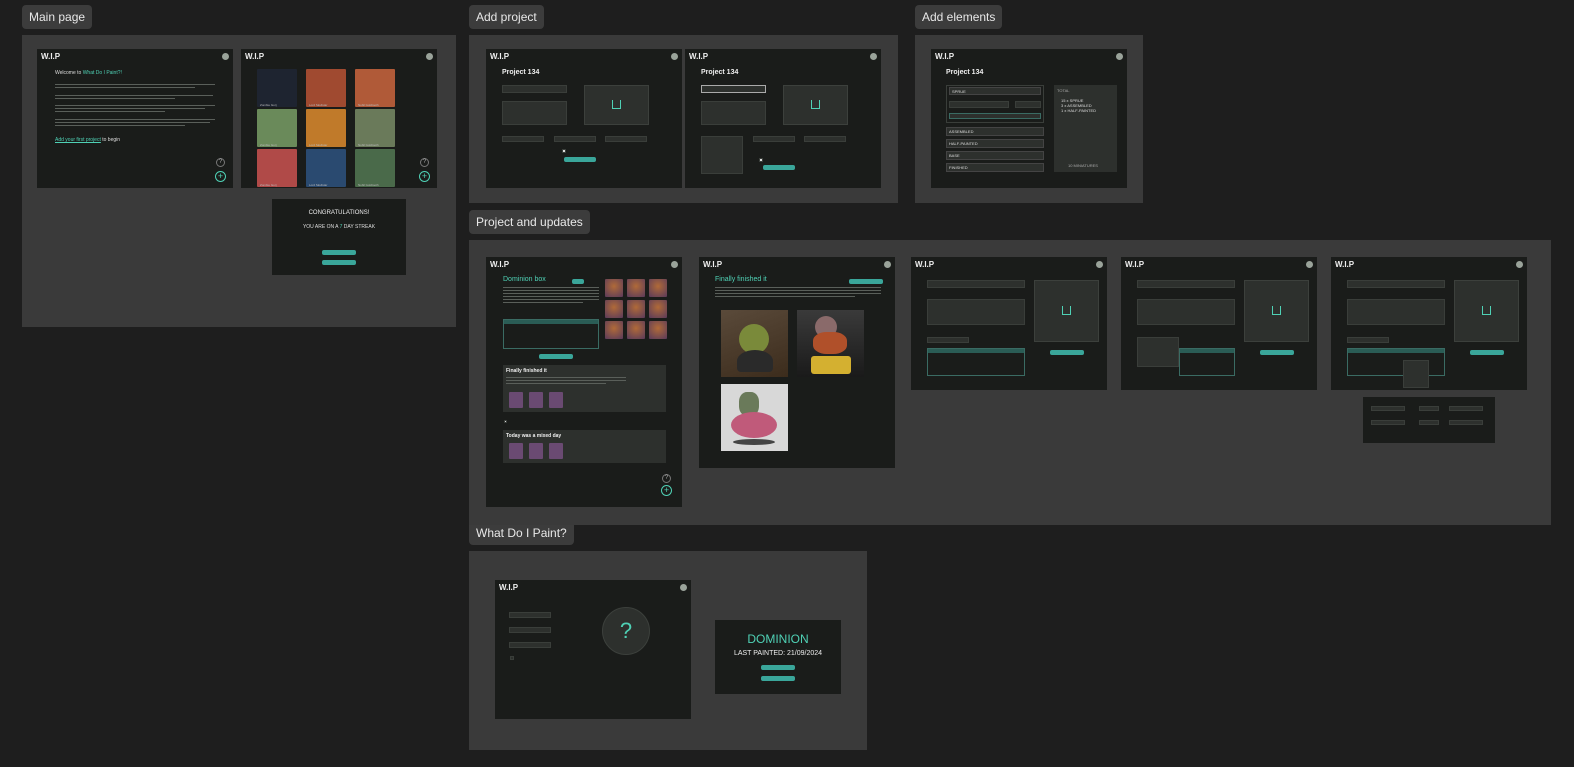  What do you see at coordinates (722, 155) in the screenshot?
I see `type-select-open` at bounding box center [722, 155].